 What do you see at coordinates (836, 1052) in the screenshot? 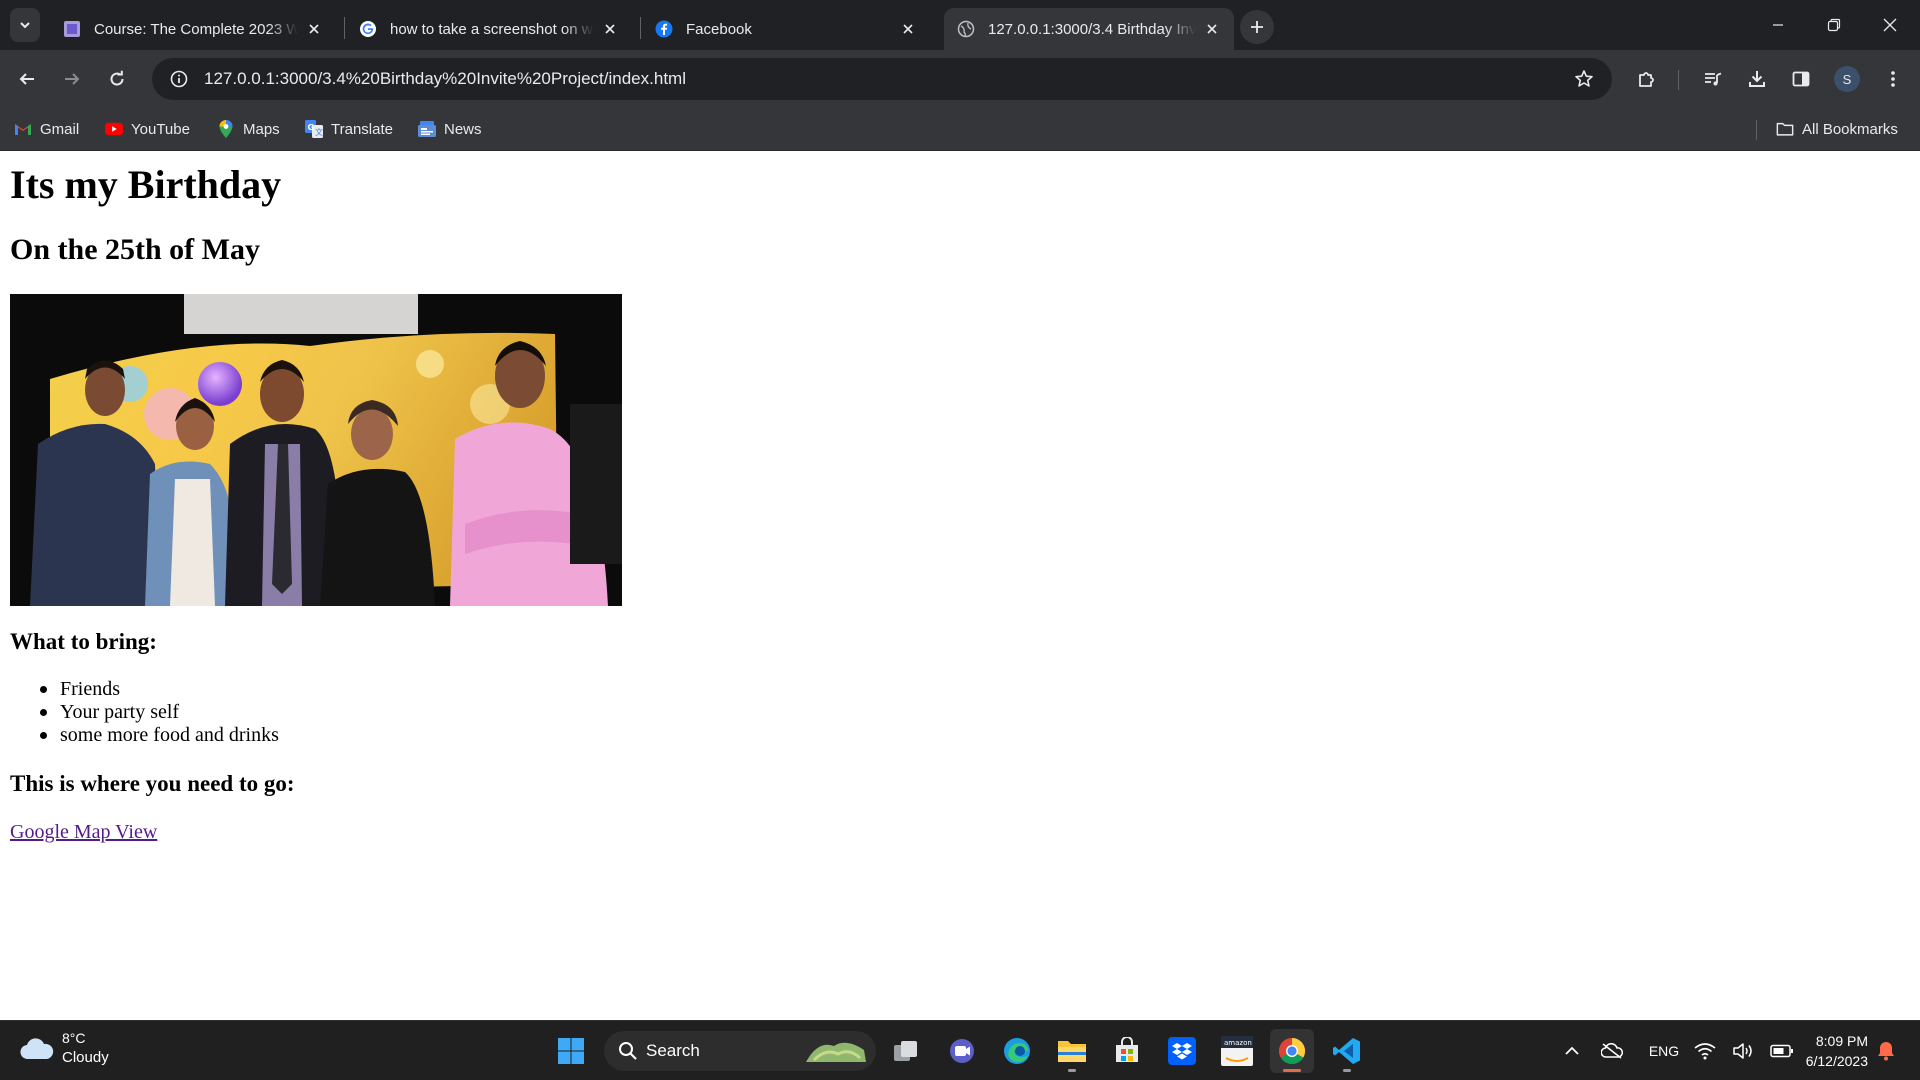
I see `search-highlight-icon` at bounding box center [836, 1052].